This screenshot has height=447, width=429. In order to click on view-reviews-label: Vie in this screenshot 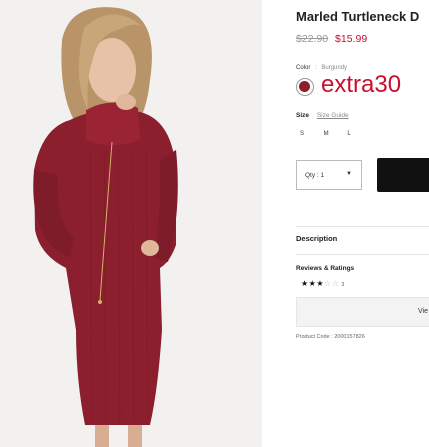, I will do `click(423, 311)`.